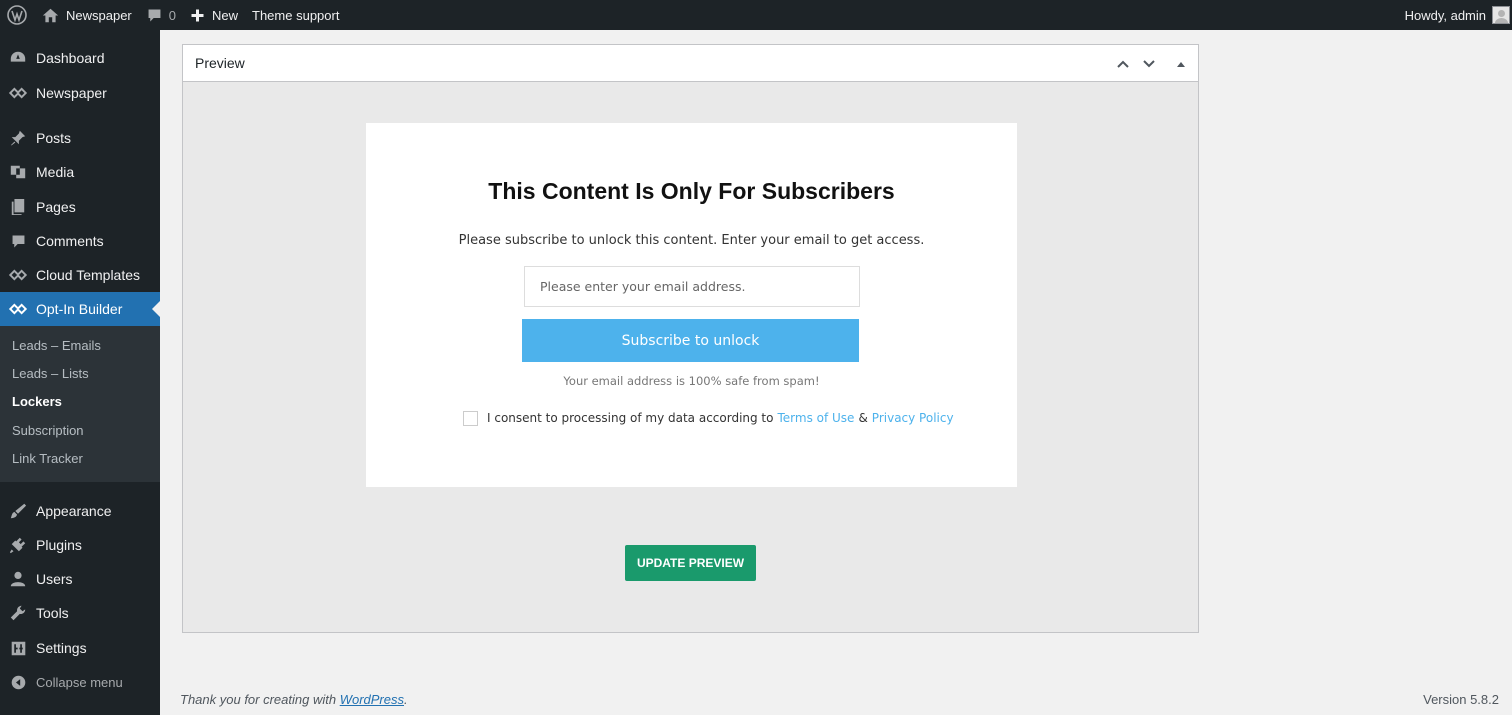 This screenshot has height=715, width=1512. I want to click on my-account-menu: Howdy, admin, so click(1455, 15).